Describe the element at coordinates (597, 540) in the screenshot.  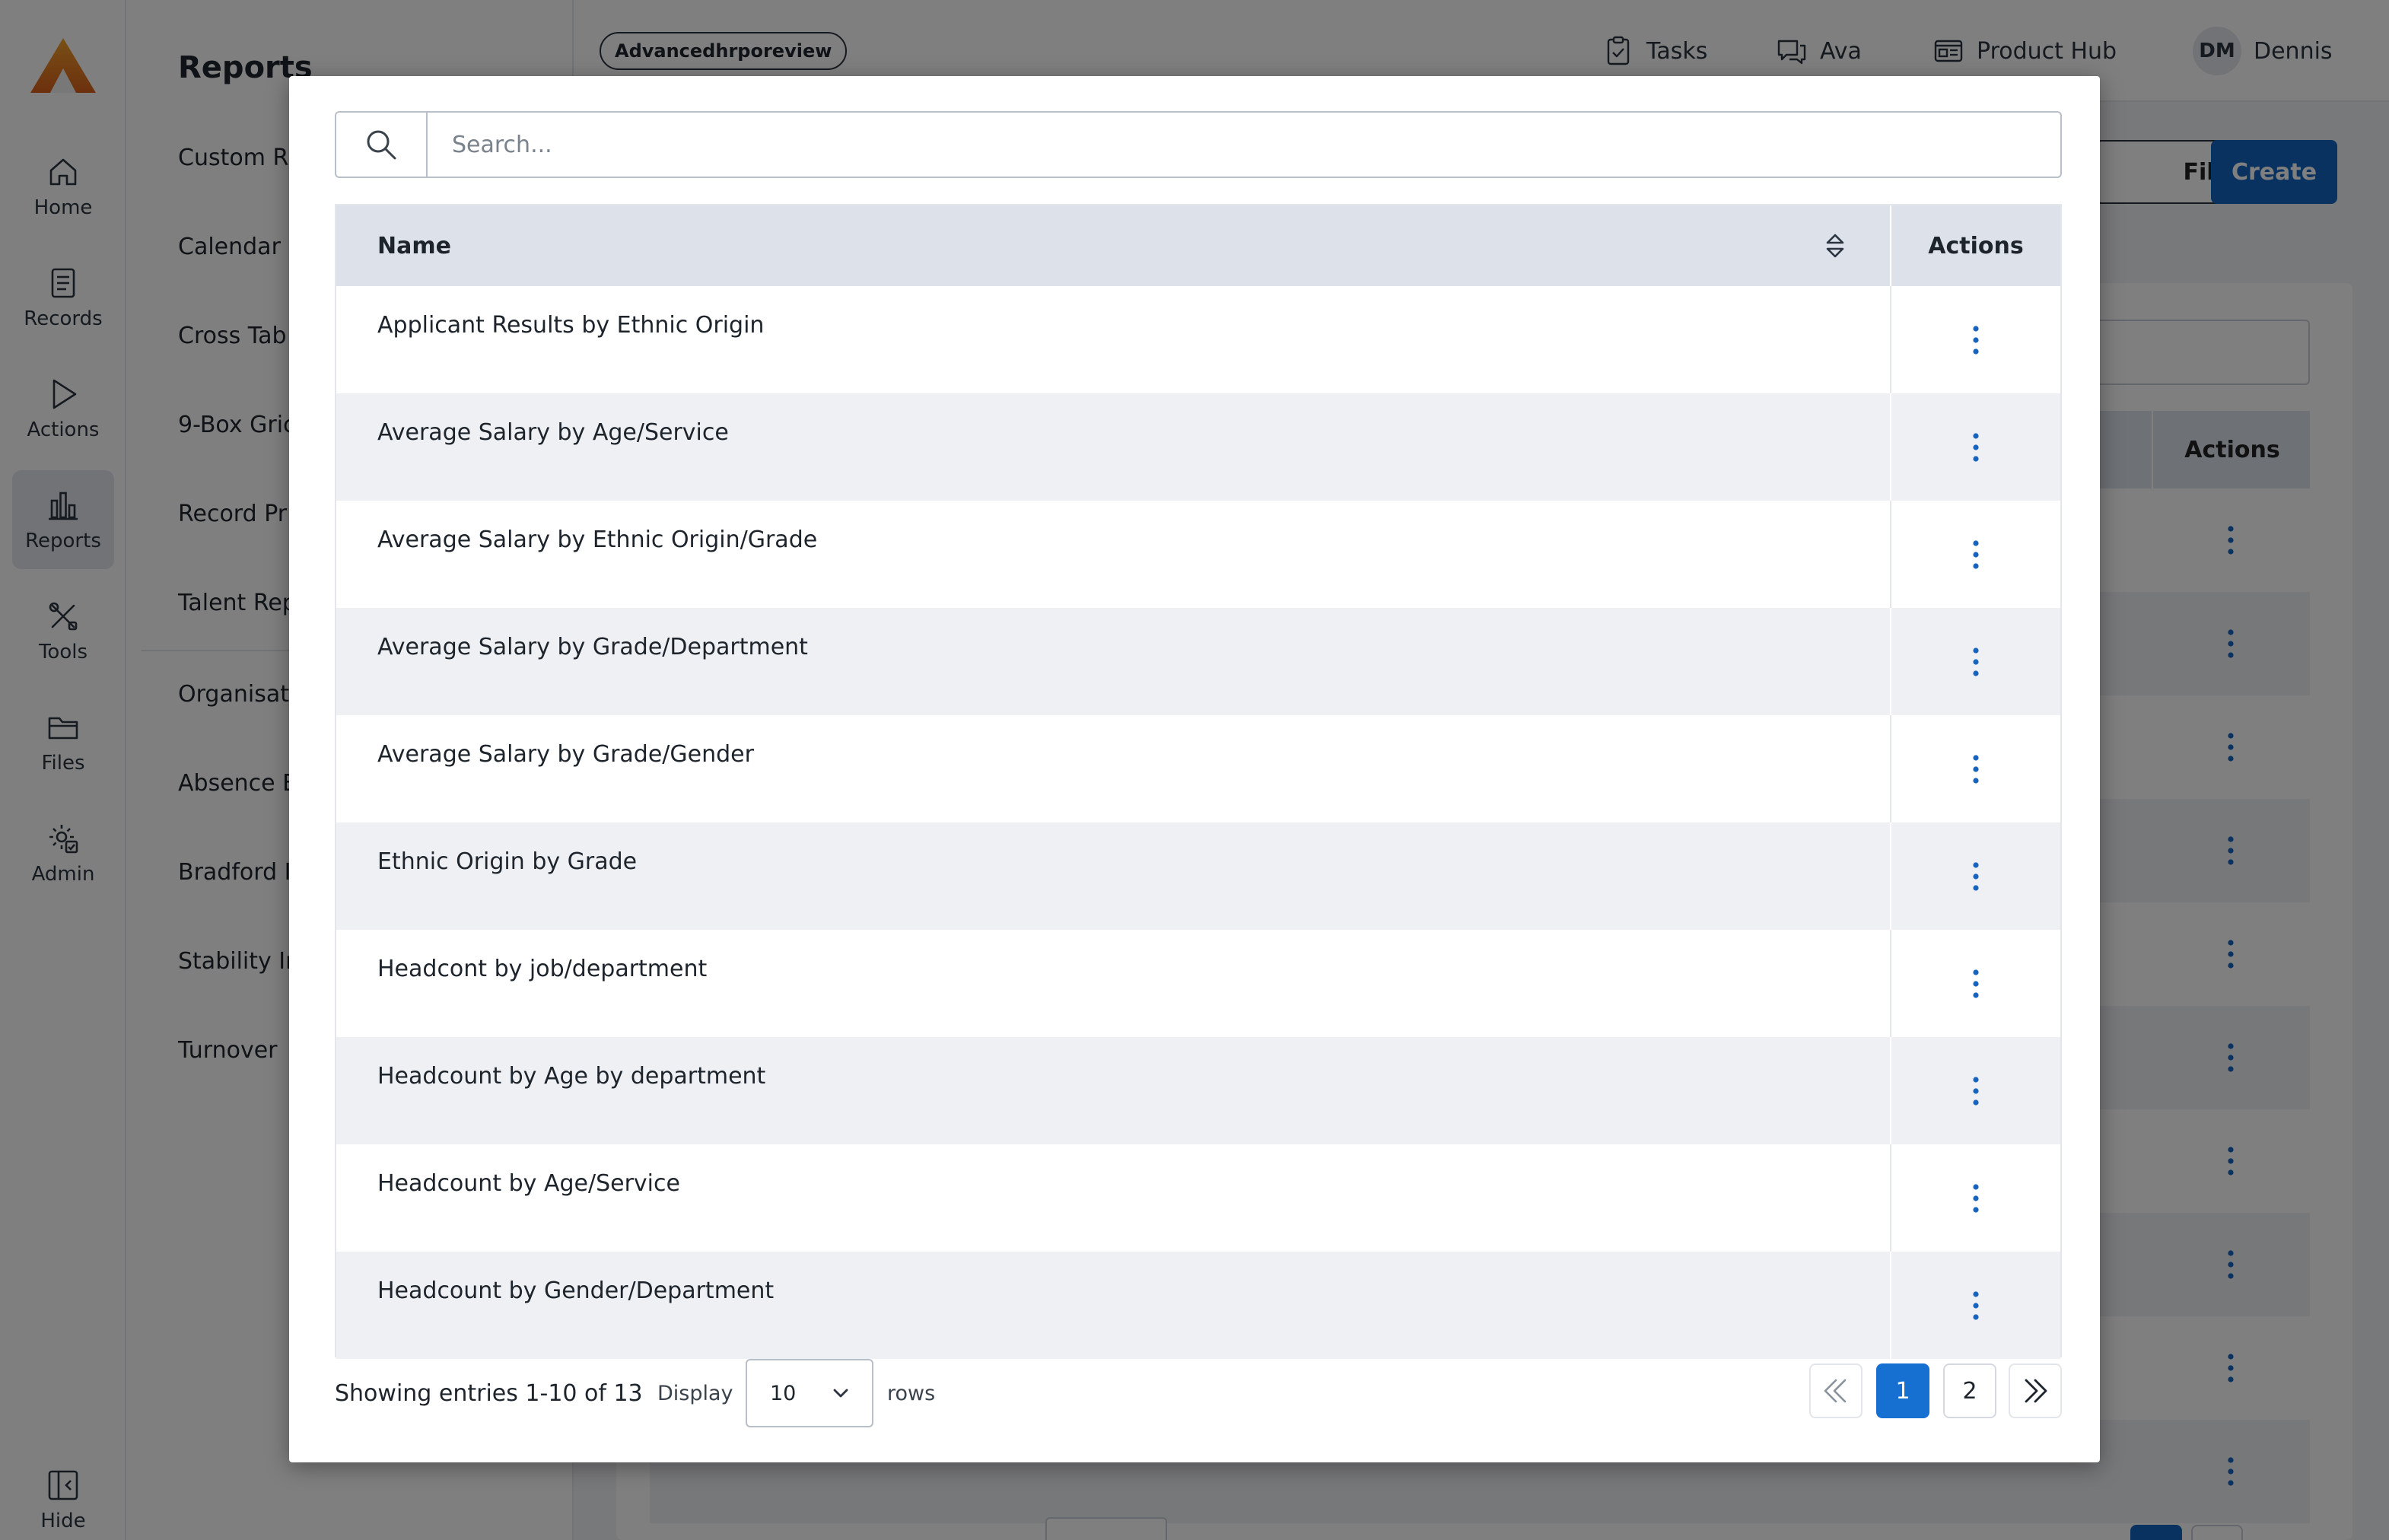
I see `report-name: Average Salary by Ethnic Origin/Grade` at that location.